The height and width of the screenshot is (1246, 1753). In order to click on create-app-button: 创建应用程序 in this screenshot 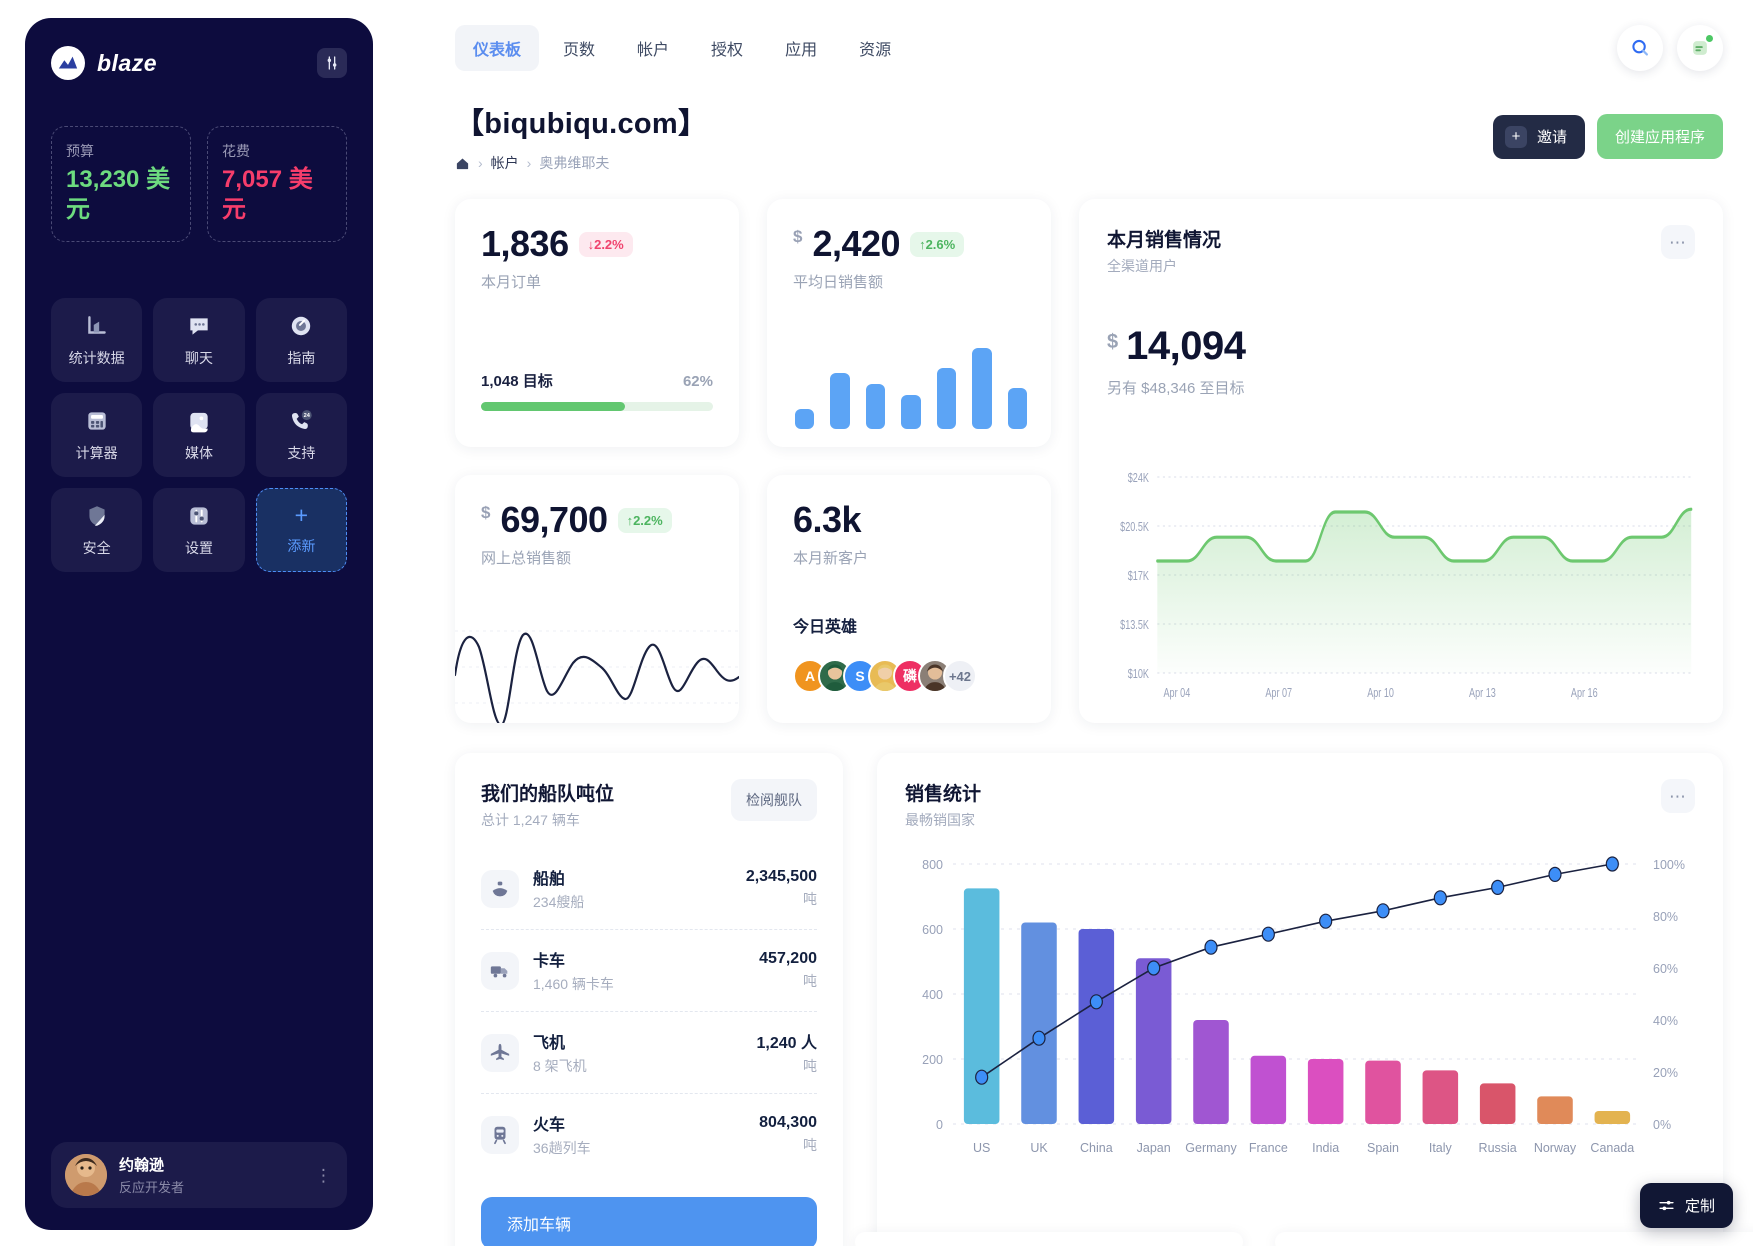, I will do `click(1659, 136)`.